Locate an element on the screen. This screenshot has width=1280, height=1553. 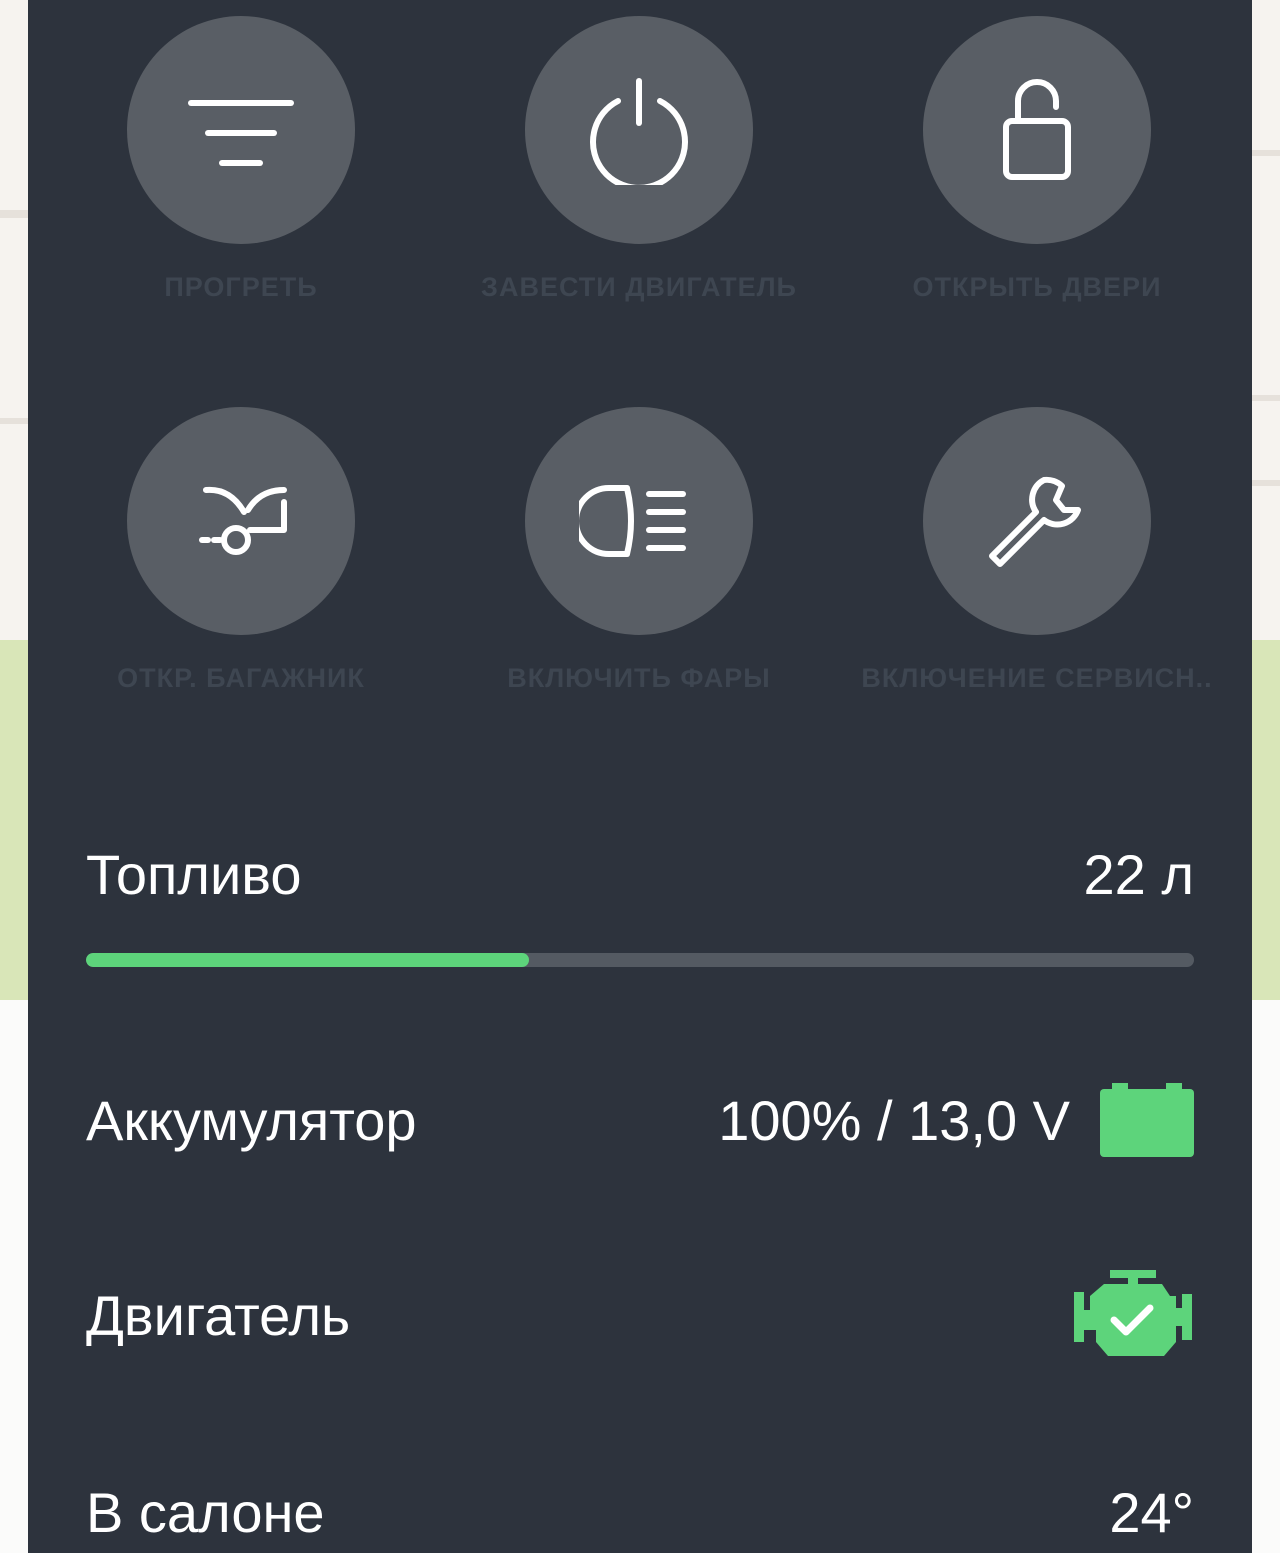
battery-row: Аккумулятор 100% / 13,0 V is located at coordinates (640, 1120).